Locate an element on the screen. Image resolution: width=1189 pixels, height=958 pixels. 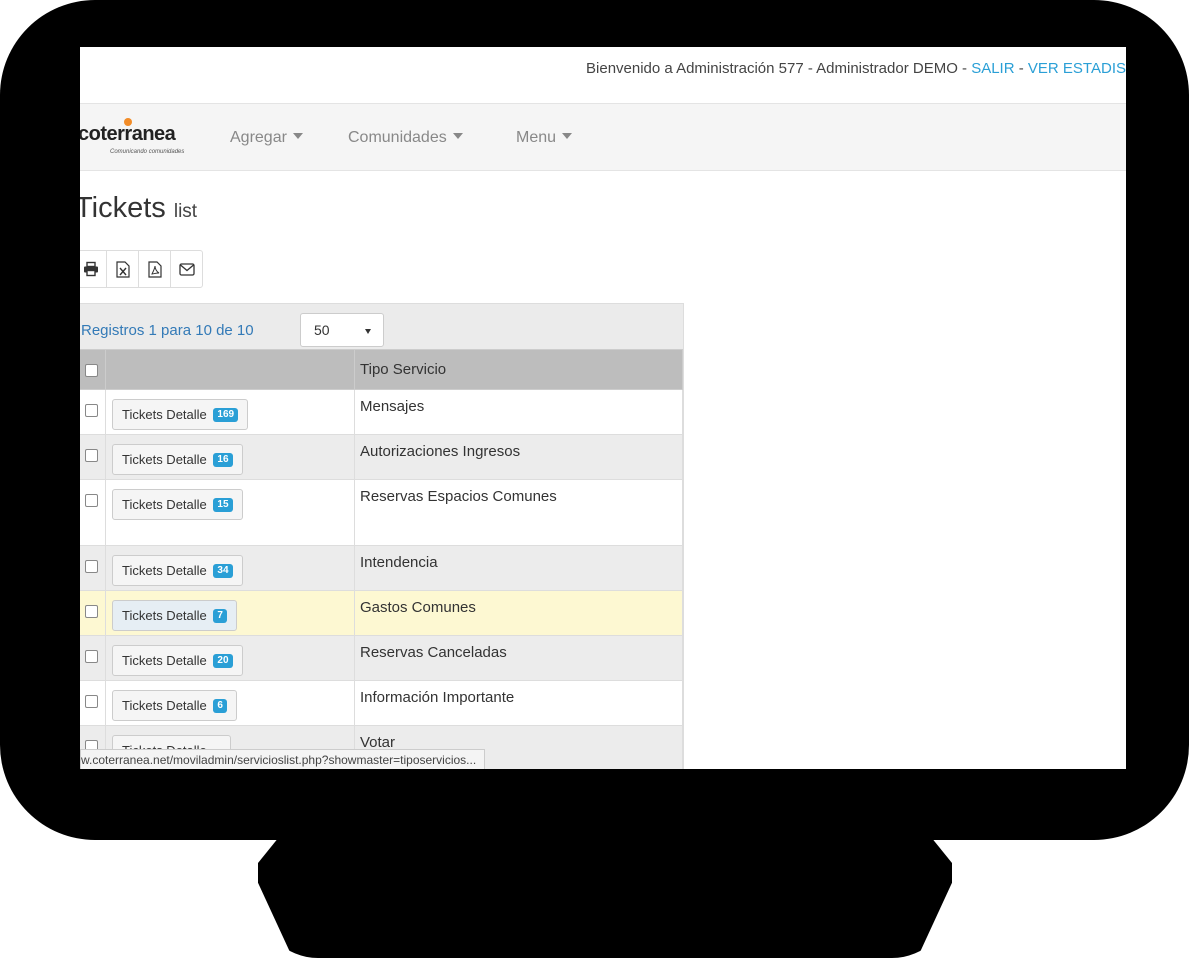
logo-text: coterranea is located at coordinates (128, 134).